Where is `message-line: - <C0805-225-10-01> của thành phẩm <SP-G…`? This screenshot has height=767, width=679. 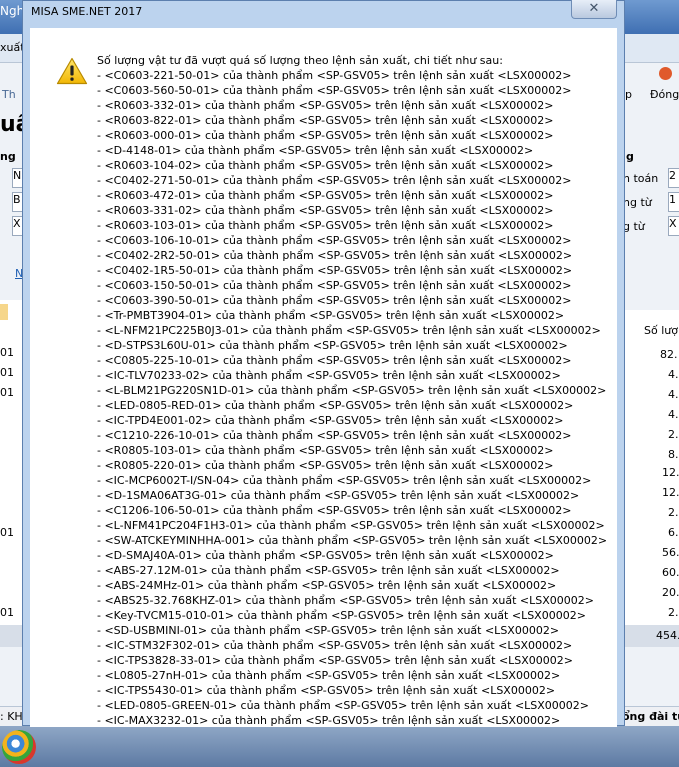
message-line: - <C0805-225-10-01> của thành phẩm <SP-G… is located at coordinates (334, 360).